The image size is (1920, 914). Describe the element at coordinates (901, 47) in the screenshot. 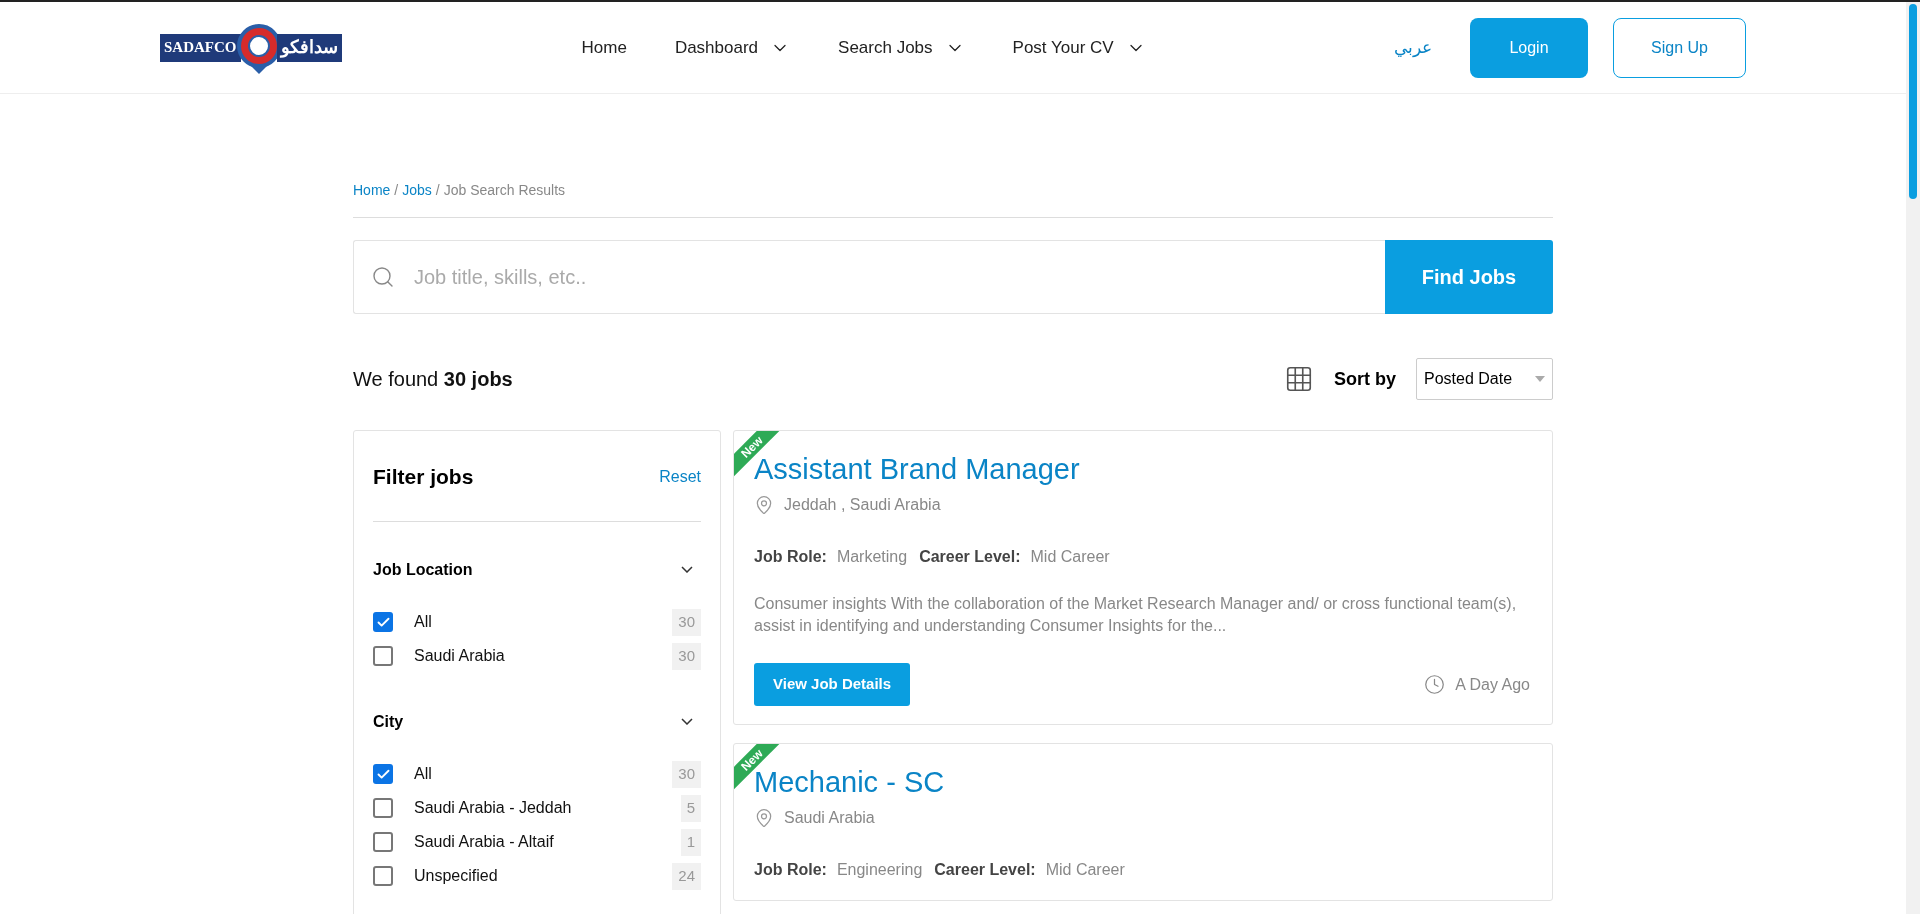

I see `nav-link: Search Jobs` at that location.